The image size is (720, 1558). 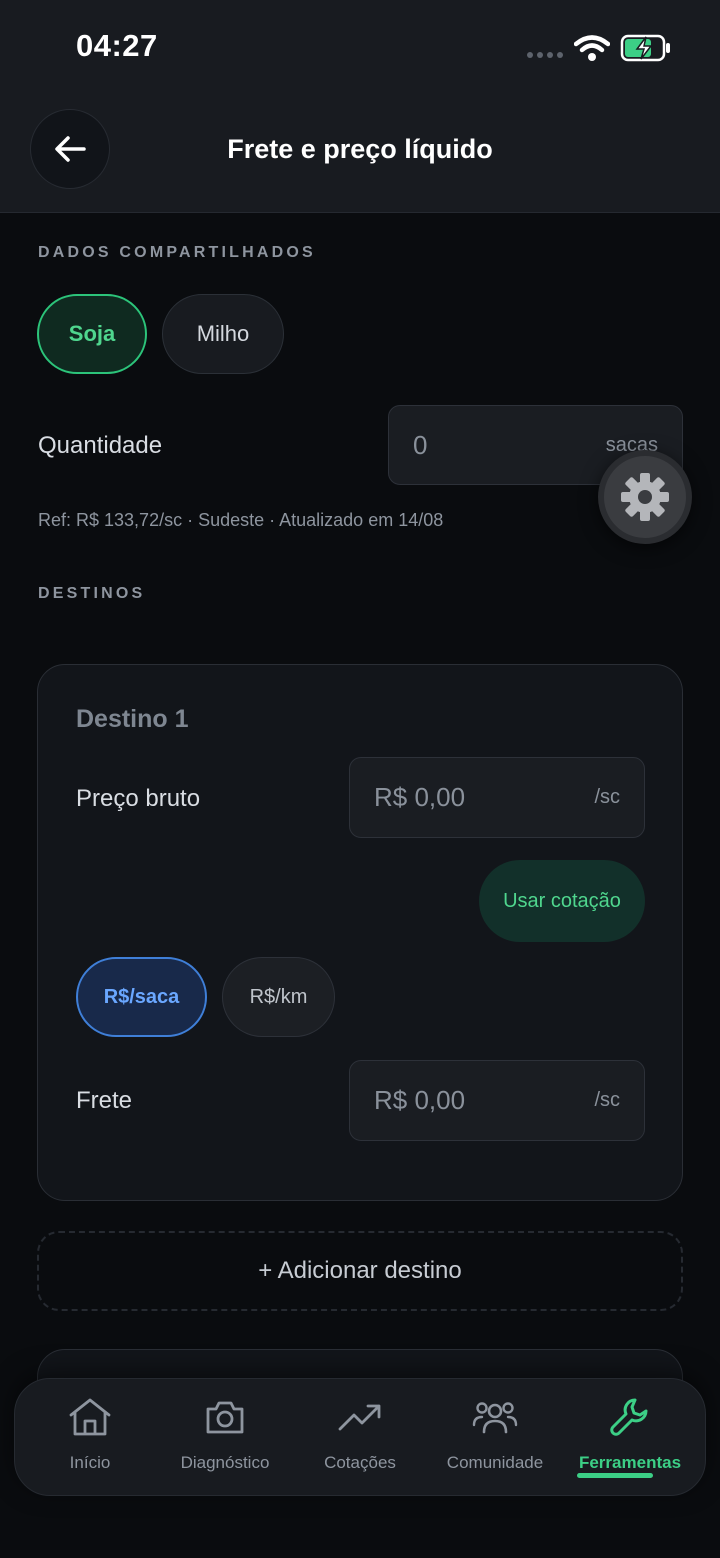 I want to click on quantity-value: 0, so click(x=420, y=444).